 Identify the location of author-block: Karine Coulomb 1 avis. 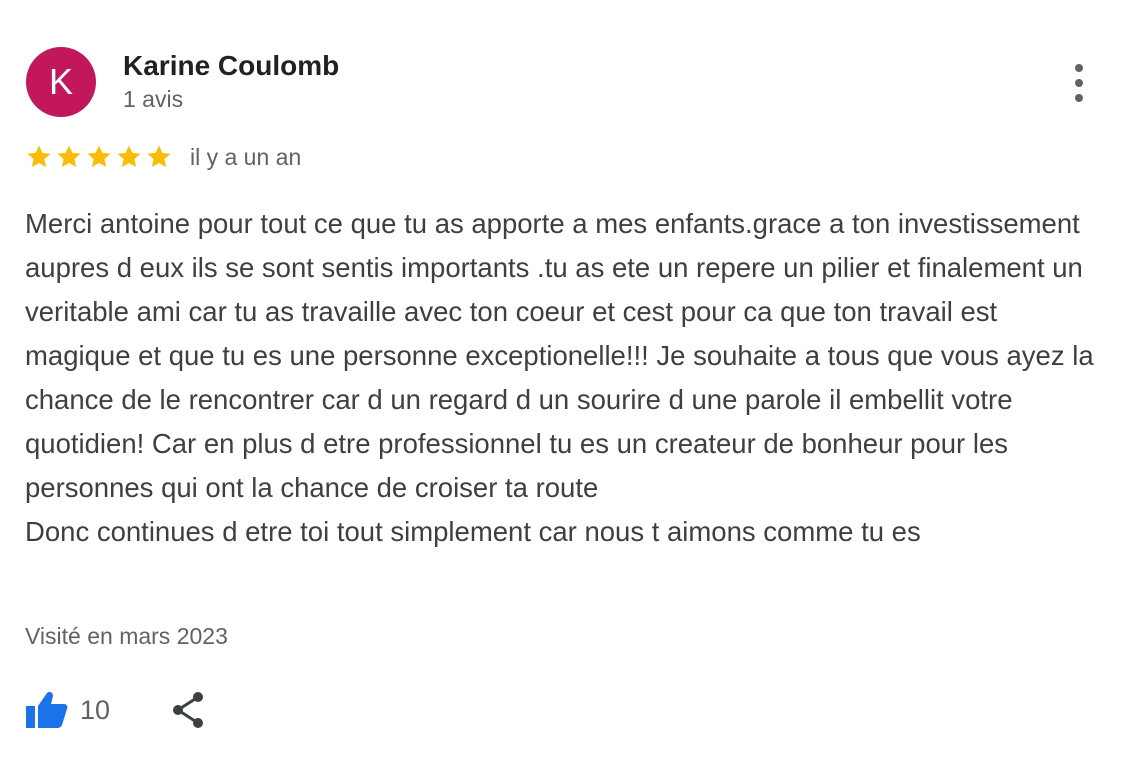
(231, 81).